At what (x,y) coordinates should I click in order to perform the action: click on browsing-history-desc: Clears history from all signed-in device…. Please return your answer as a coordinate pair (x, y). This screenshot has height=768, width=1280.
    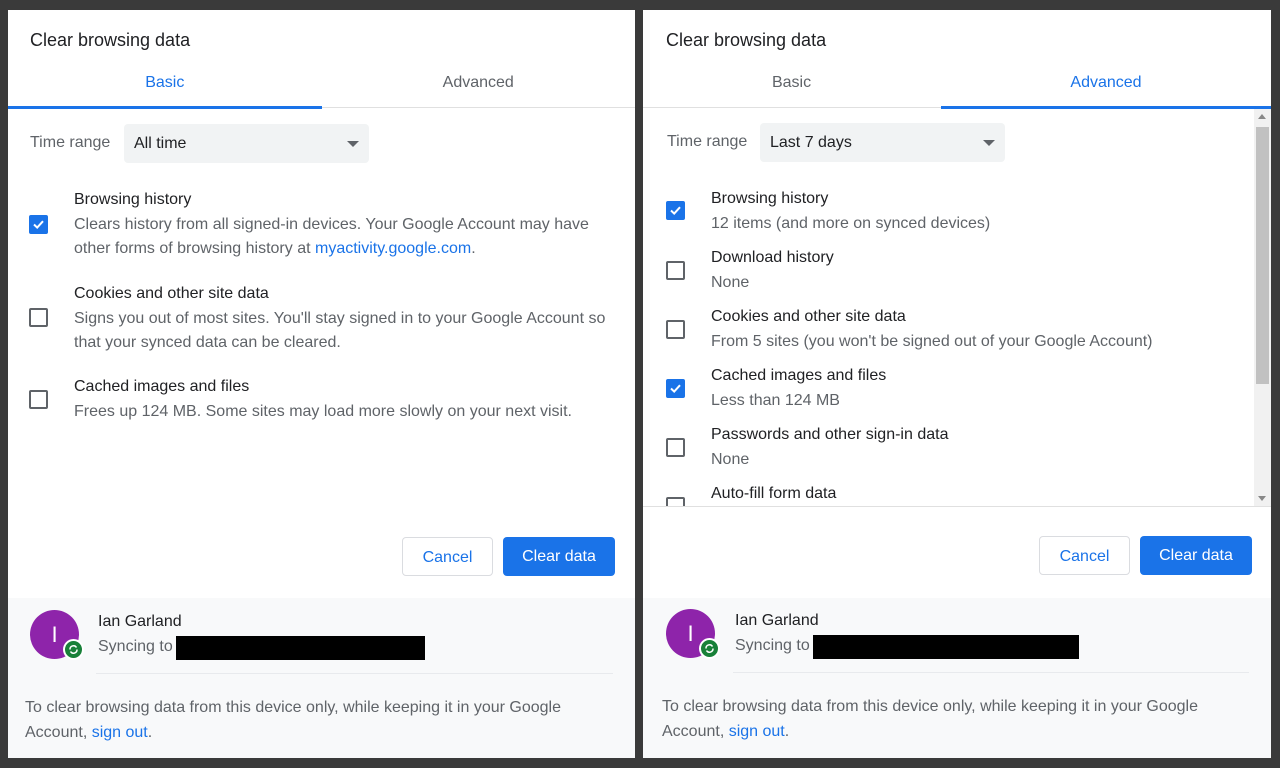
    Looking at the image, I should click on (331, 236).